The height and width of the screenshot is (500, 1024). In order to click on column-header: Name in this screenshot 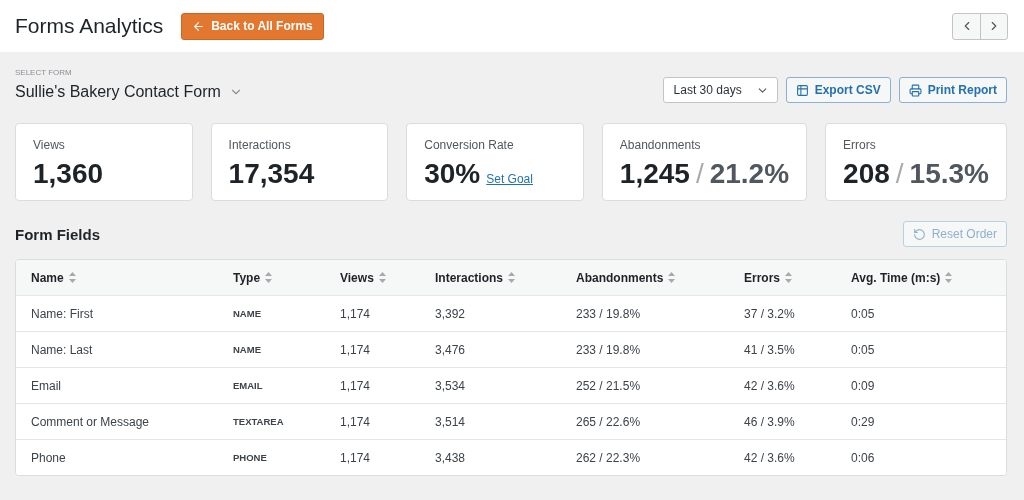, I will do `click(47, 277)`.